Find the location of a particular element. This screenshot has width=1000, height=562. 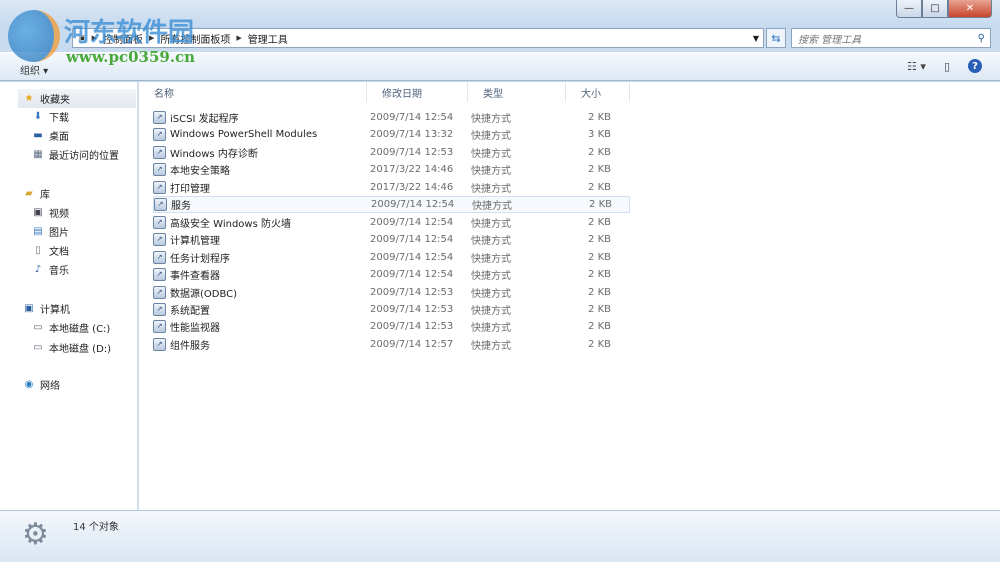

status-bar: ⚙ 14 个对象 is located at coordinates (500, 536).